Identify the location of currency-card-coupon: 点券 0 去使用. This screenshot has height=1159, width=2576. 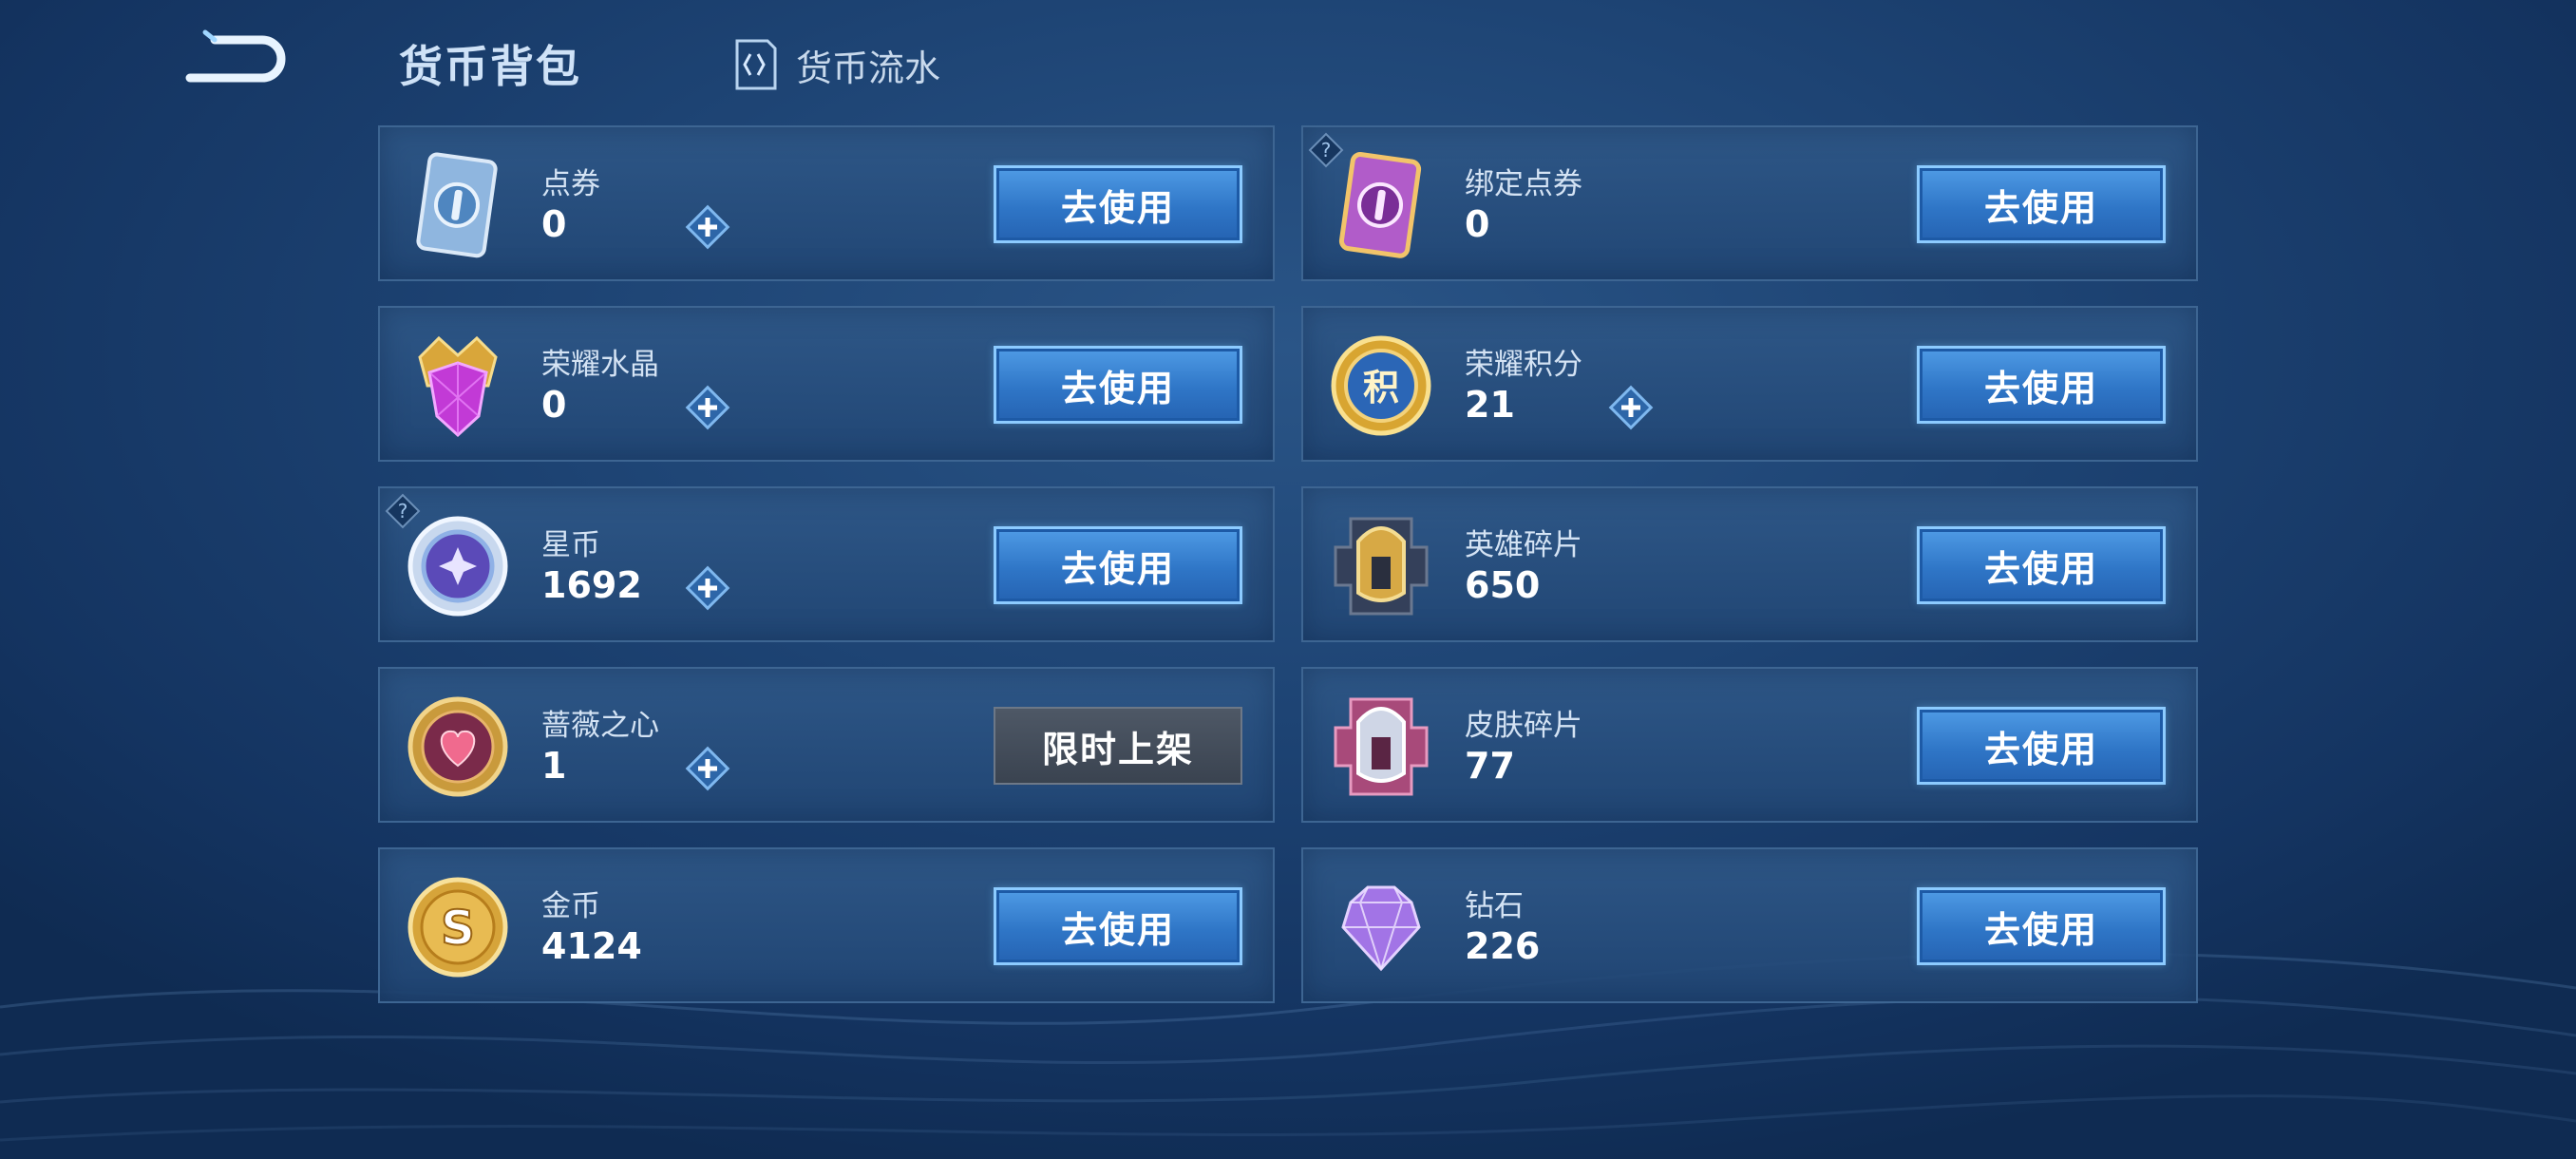
(826, 203).